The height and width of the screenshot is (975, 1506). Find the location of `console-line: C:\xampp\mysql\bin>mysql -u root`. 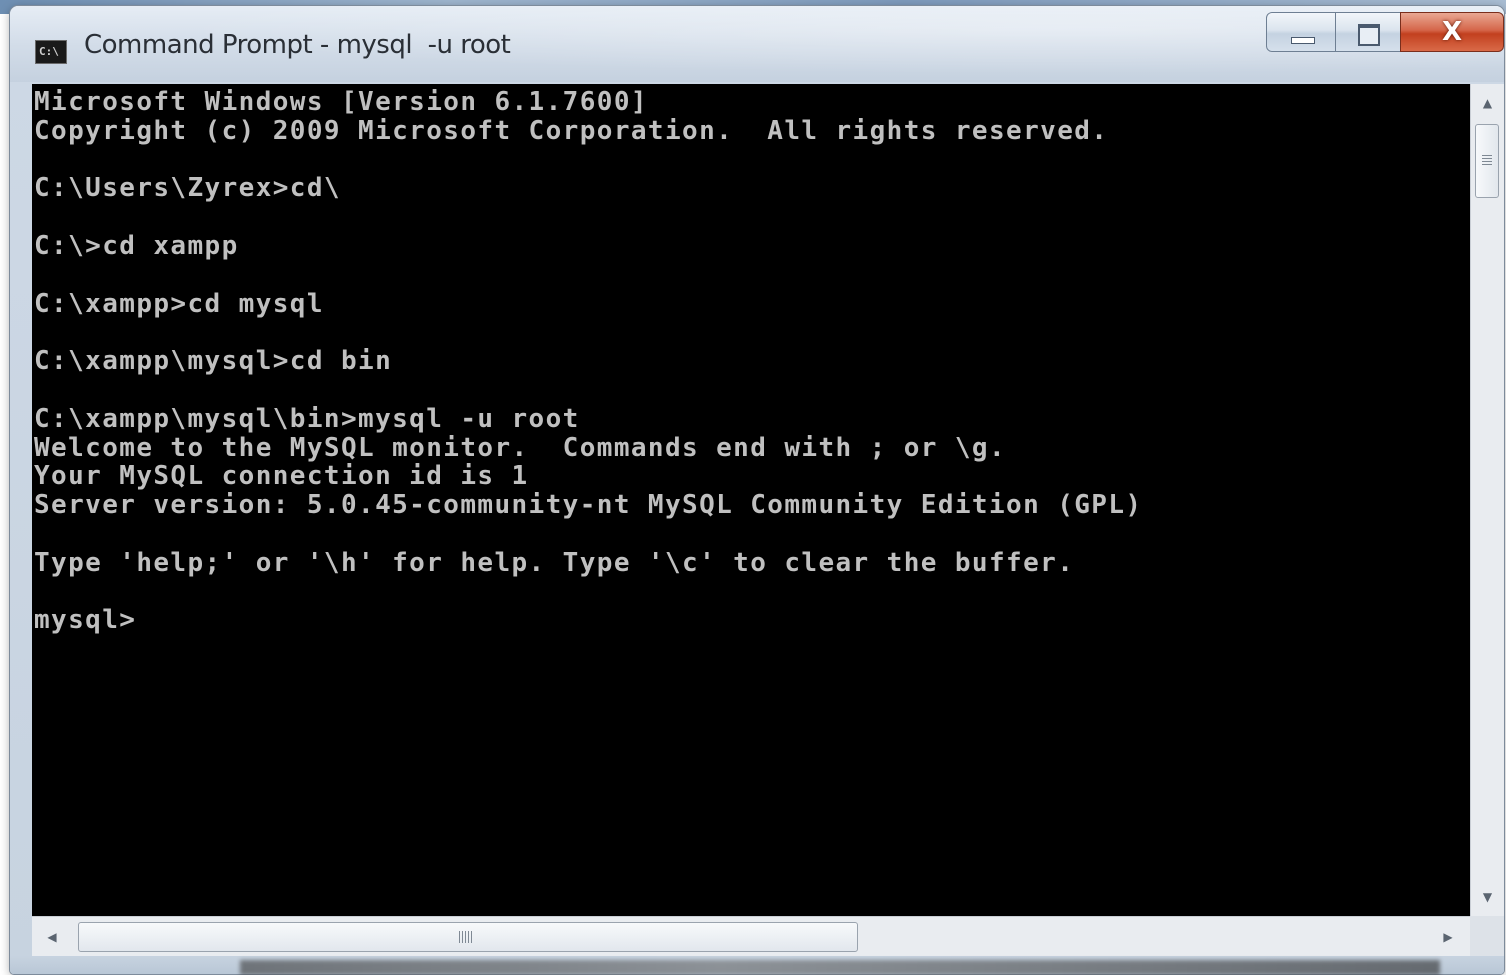

console-line: C:\xampp\mysql\bin>mysql -u root is located at coordinates (307, 418).